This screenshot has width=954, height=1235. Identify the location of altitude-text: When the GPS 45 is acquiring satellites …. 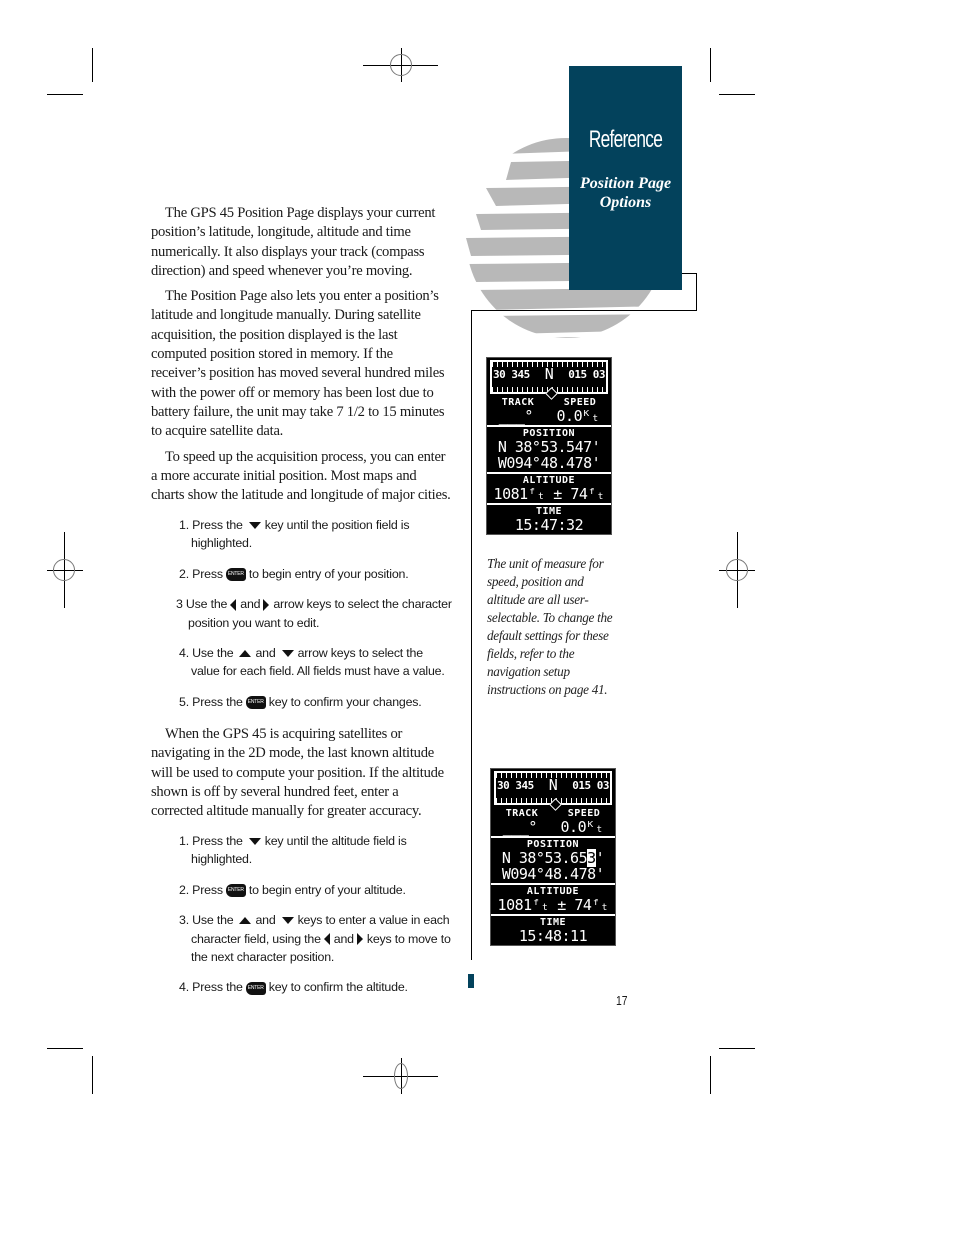
(301, 776).